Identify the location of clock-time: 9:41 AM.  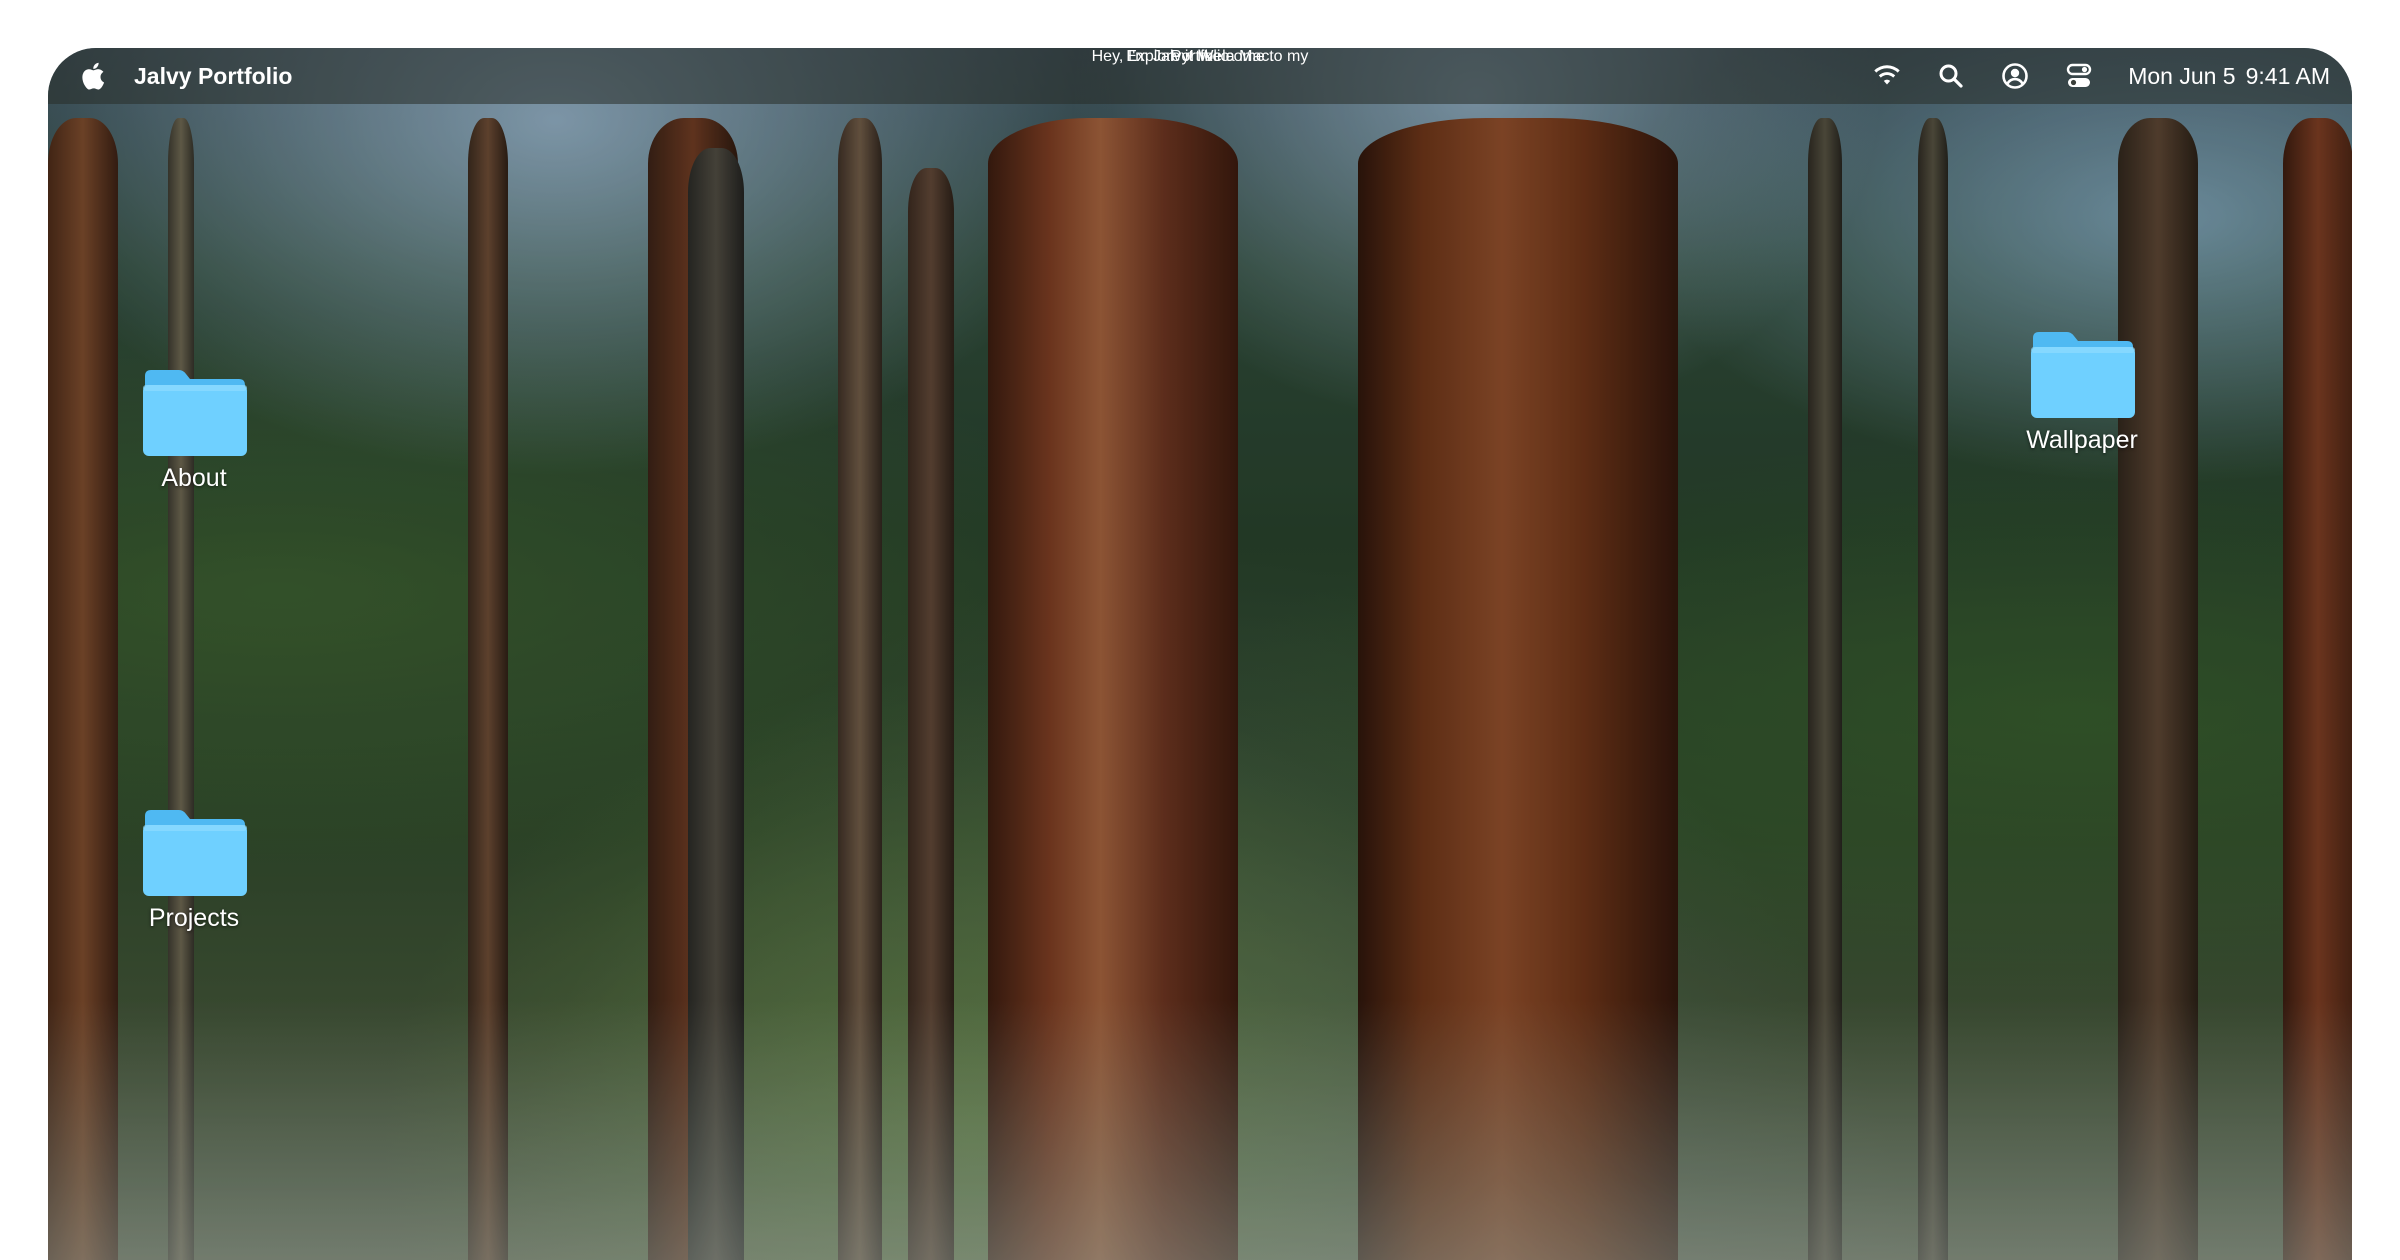
(2287, 75).